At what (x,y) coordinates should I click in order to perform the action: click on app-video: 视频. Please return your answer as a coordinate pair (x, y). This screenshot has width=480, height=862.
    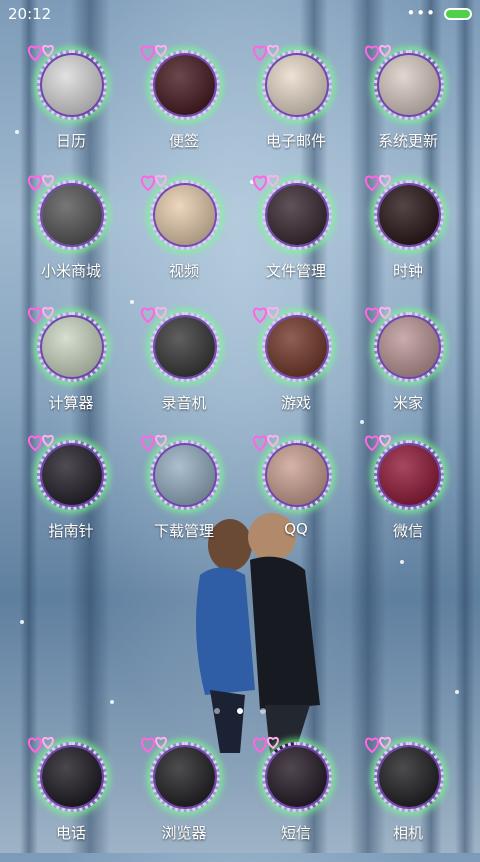
    Looking at the image, I should click on (184, 237).